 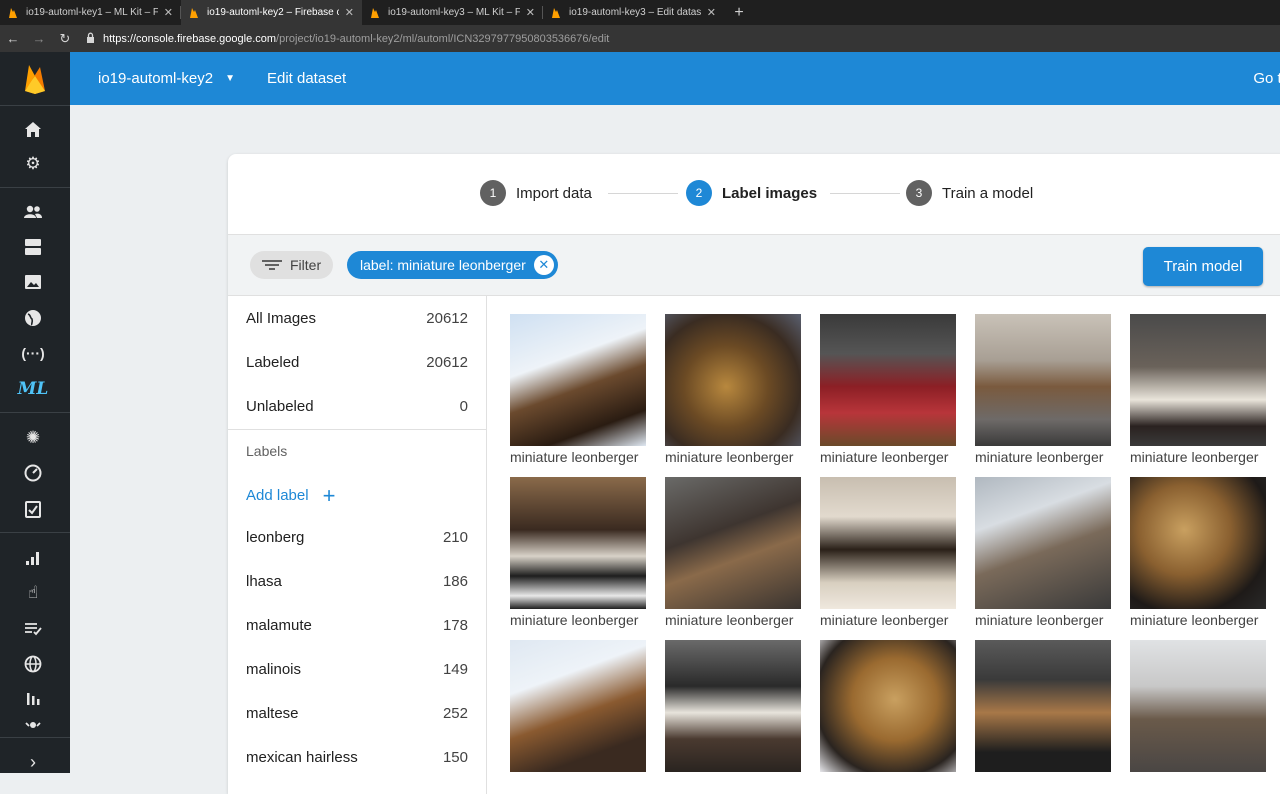 I want to click on ab-testing-icon, so click(x=33, y=699).